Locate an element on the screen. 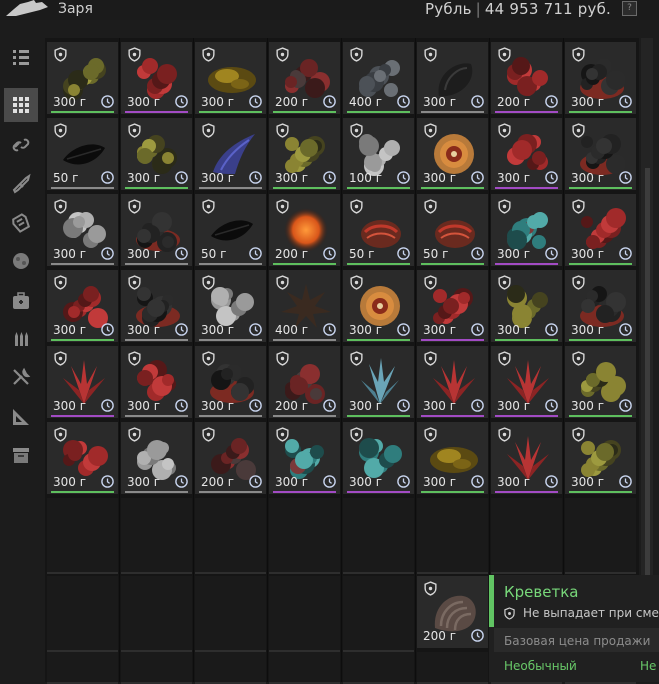 The width and height of the screenshot is (659, 684). tools-icon is located at coordinates (22, 376).